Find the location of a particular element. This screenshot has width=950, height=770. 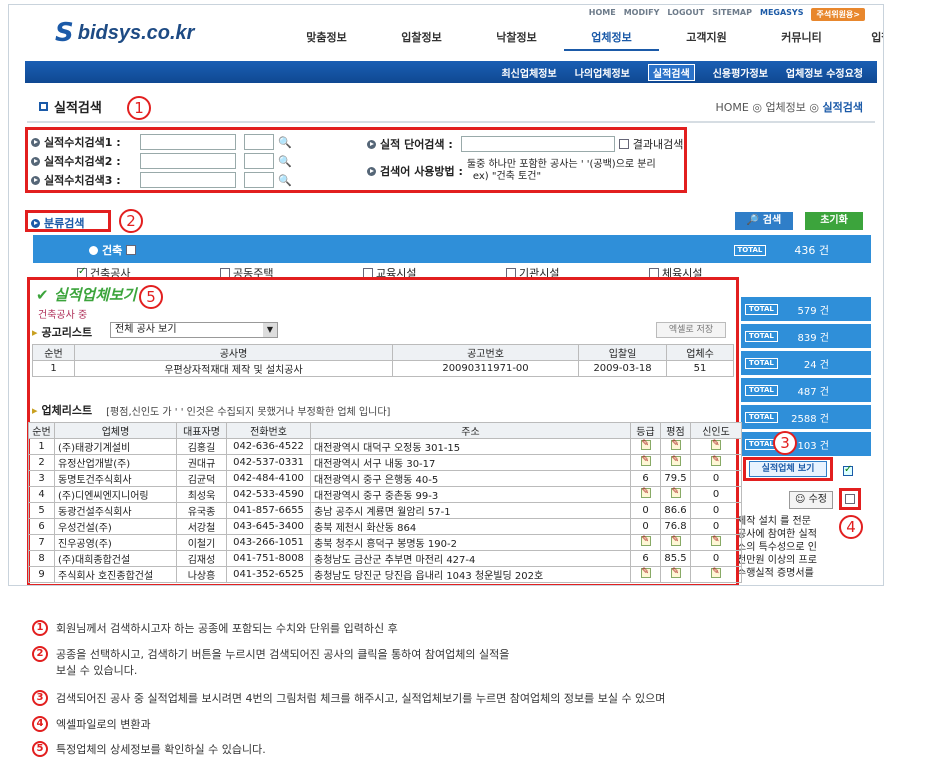

subnav-mine: 나의업체정보 is located at coordinates (602, 72).